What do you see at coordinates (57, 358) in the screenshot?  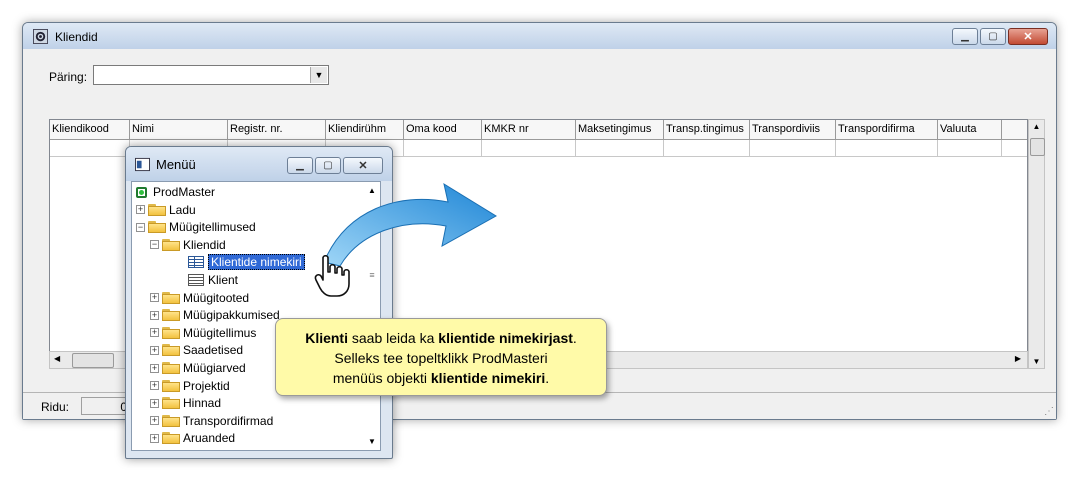 I see `scroll-left-icon: ◀` at bounding box center [57, 358].